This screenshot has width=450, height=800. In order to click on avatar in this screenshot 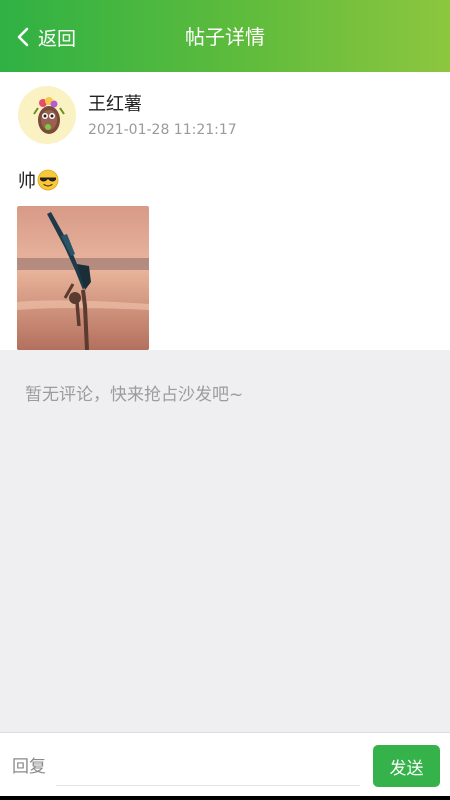, I will do `click(47, 115)`.